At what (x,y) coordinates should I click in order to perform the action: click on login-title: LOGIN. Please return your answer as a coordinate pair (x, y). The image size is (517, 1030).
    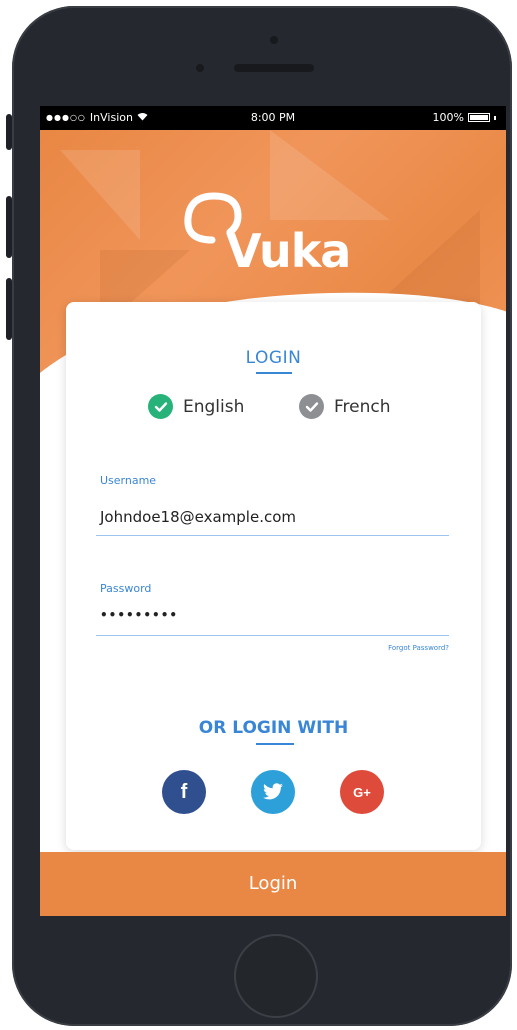
    Looking at the image, I should click on (273, 358).